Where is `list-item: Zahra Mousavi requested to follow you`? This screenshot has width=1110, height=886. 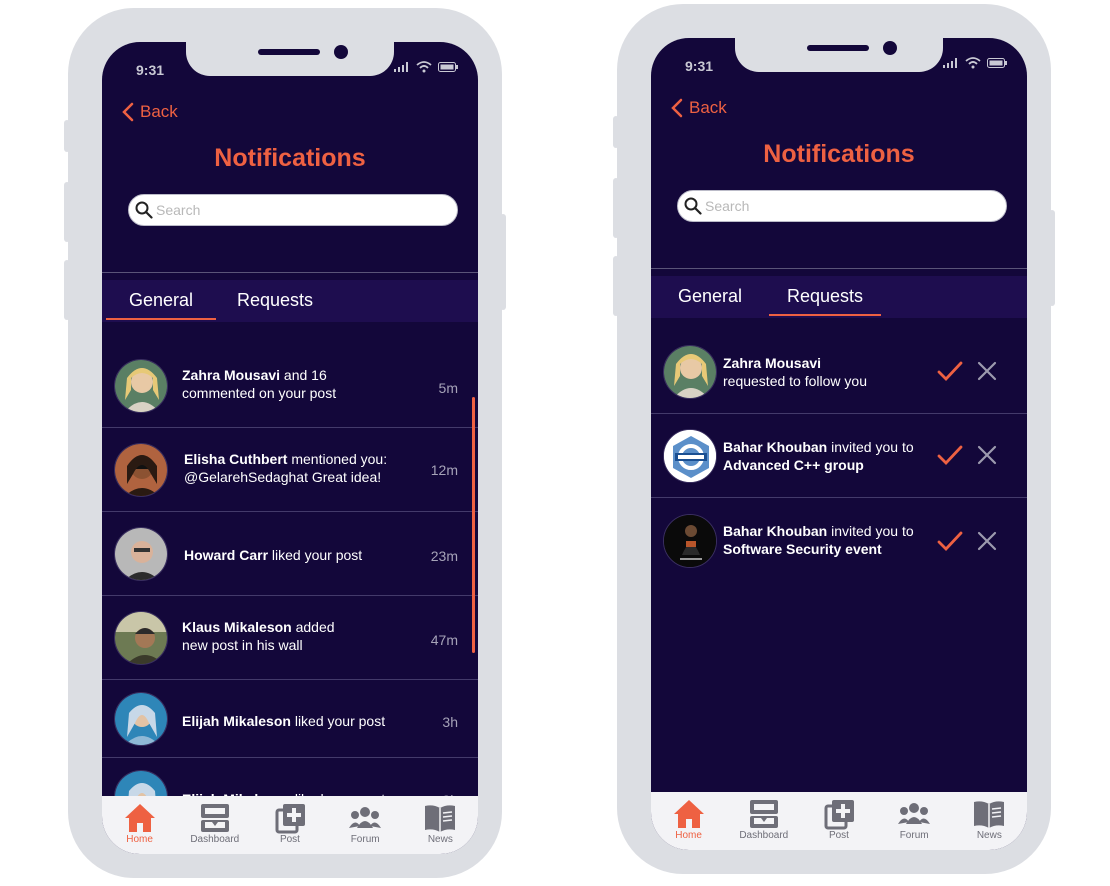 list-item: Zahra Mousavi requested to follow you is located at coordinates (839, 372).